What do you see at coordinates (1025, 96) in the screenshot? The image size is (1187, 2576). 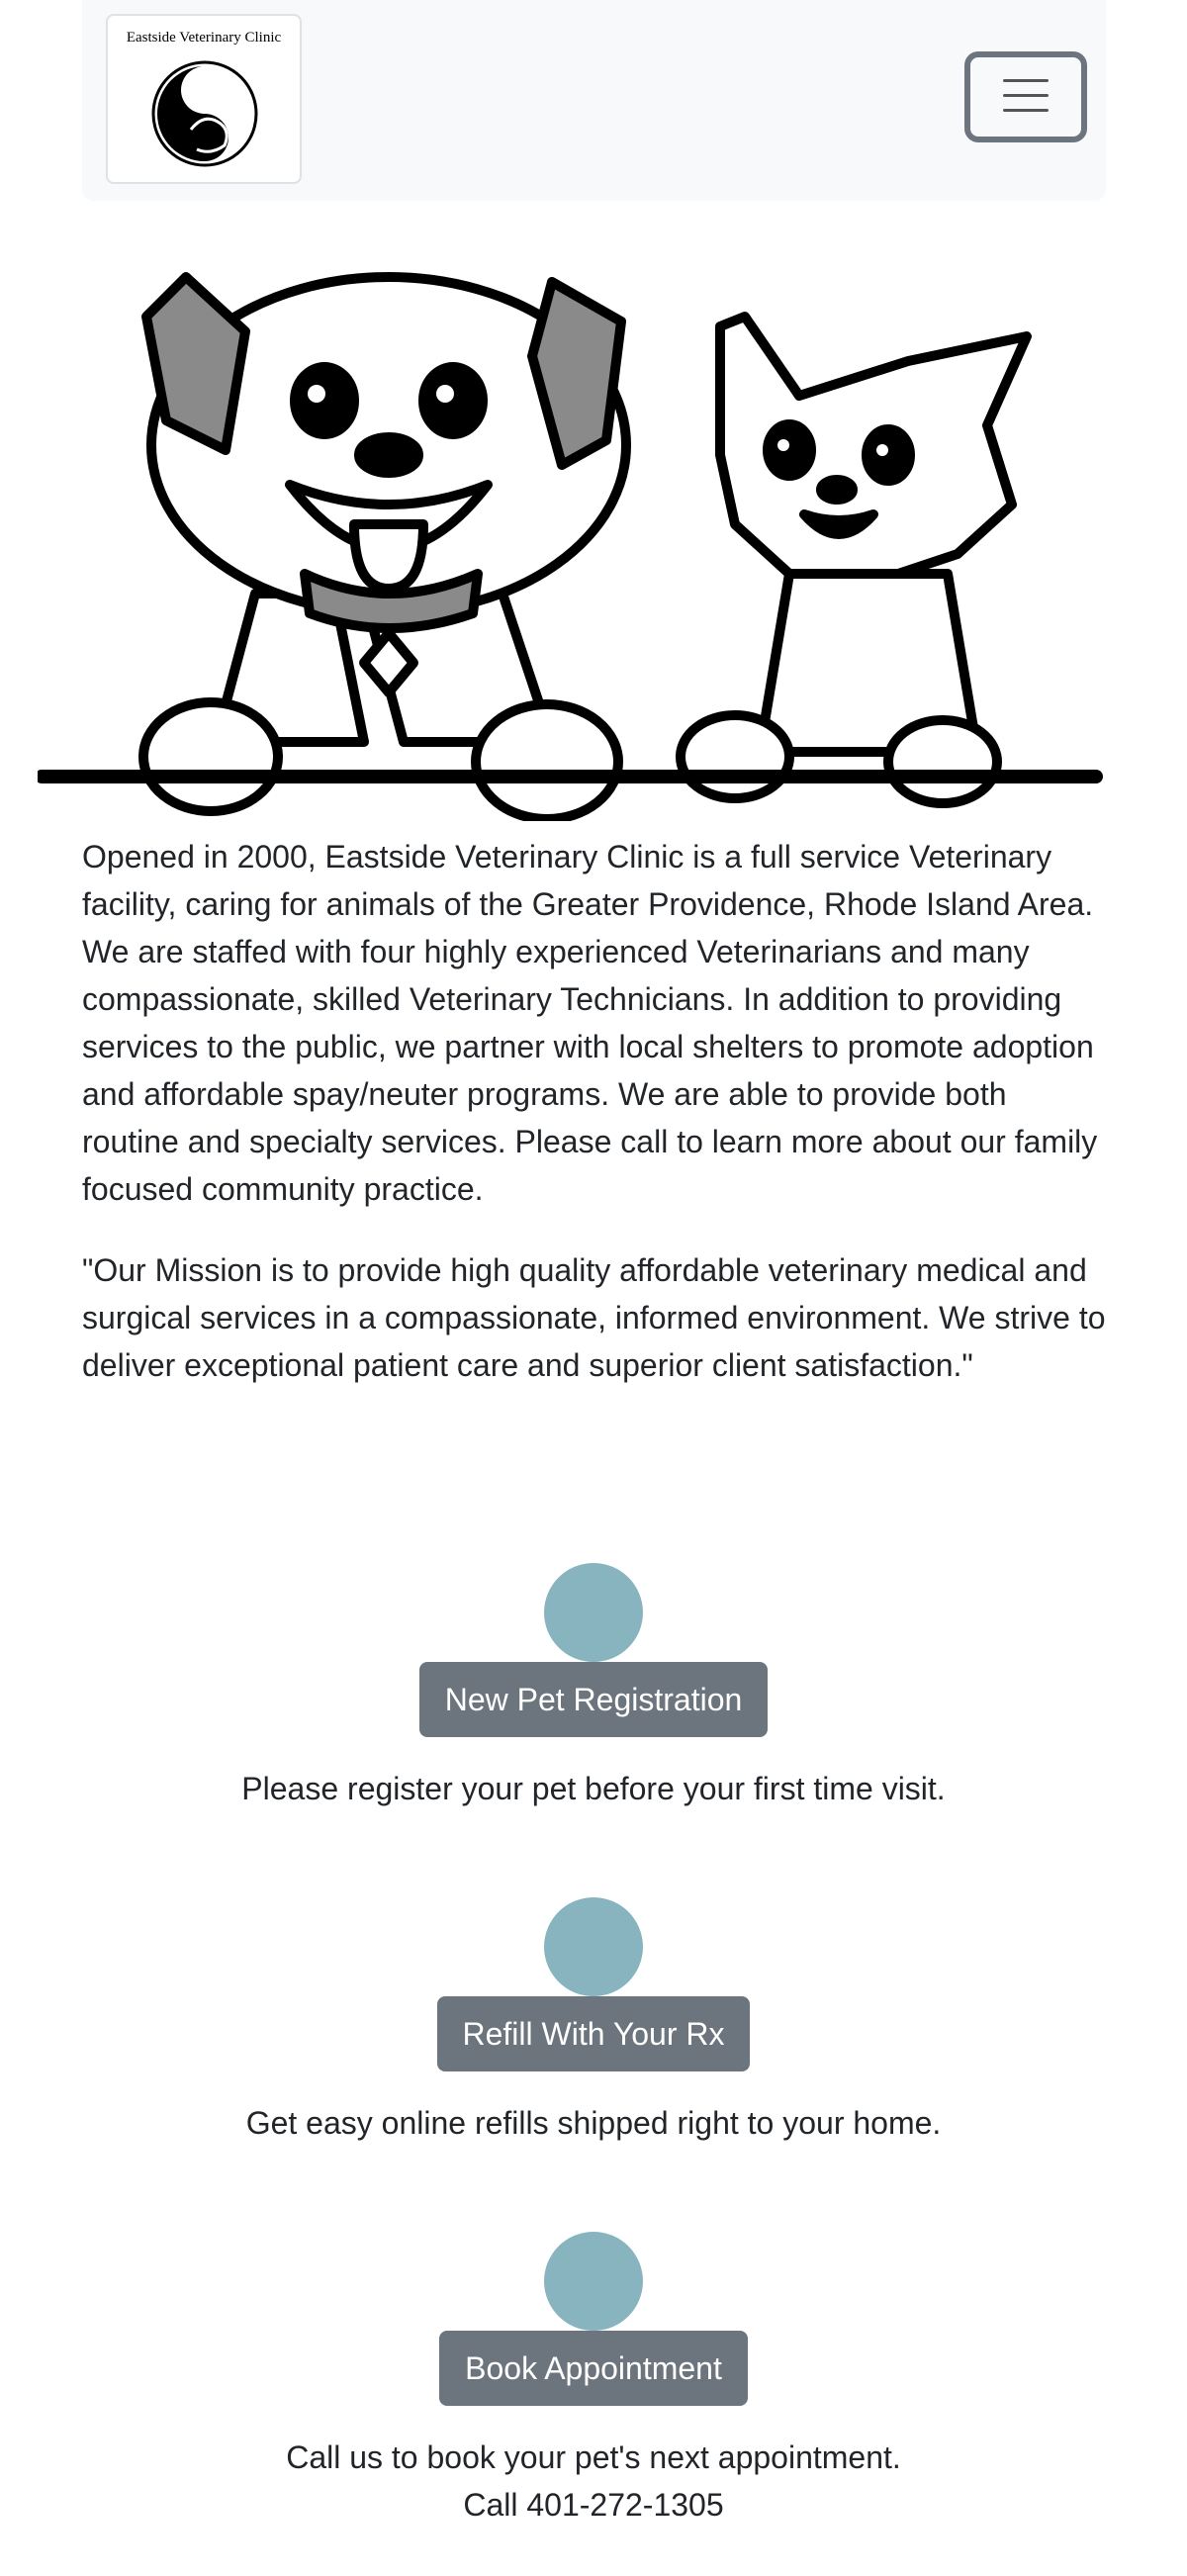 I see `menu-toggle-button` at bounding box center [1025, 96].